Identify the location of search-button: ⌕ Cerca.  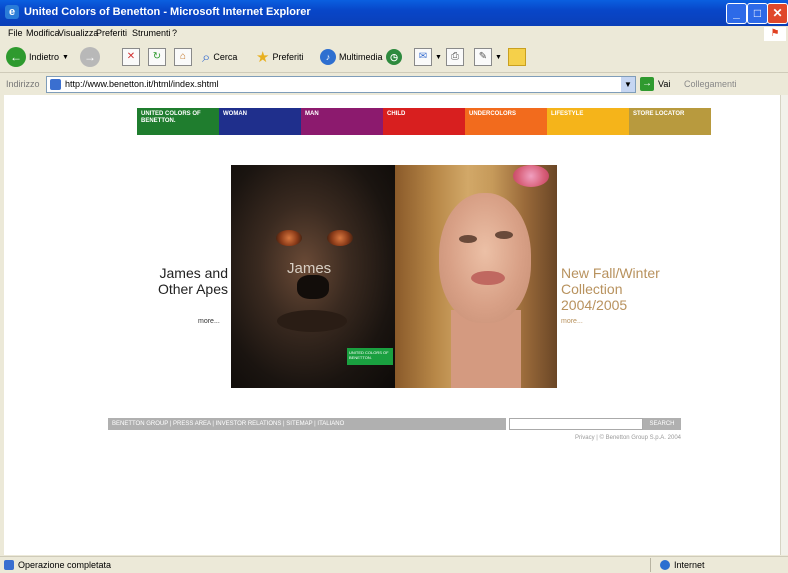
(219, 57).